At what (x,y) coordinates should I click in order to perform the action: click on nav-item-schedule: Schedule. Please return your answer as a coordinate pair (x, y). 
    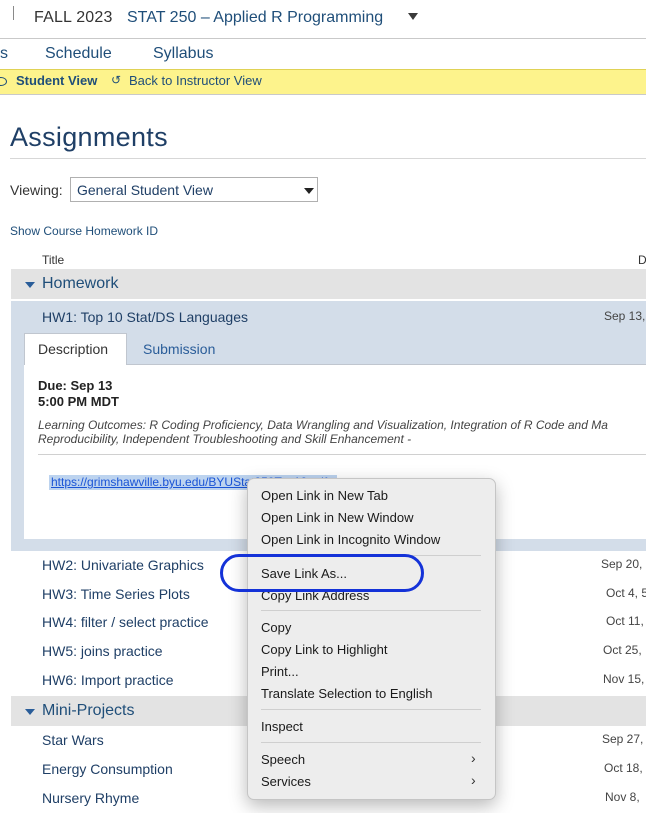
    Looking at the image, I should click on (78, 54).